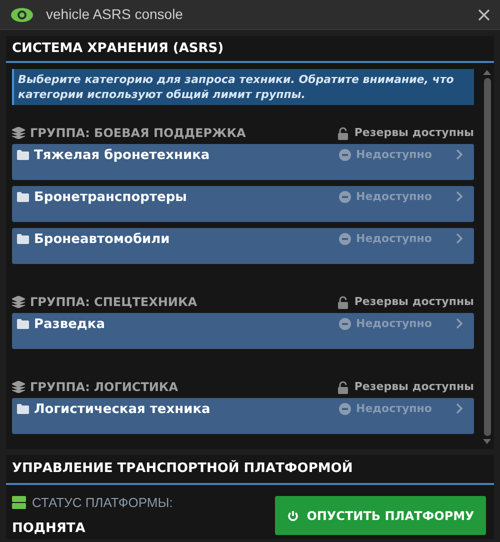  I want to click on group-title: ГРУППА: БОЕВАЯ ПОДДЕРЖКА, so click(138, 133).